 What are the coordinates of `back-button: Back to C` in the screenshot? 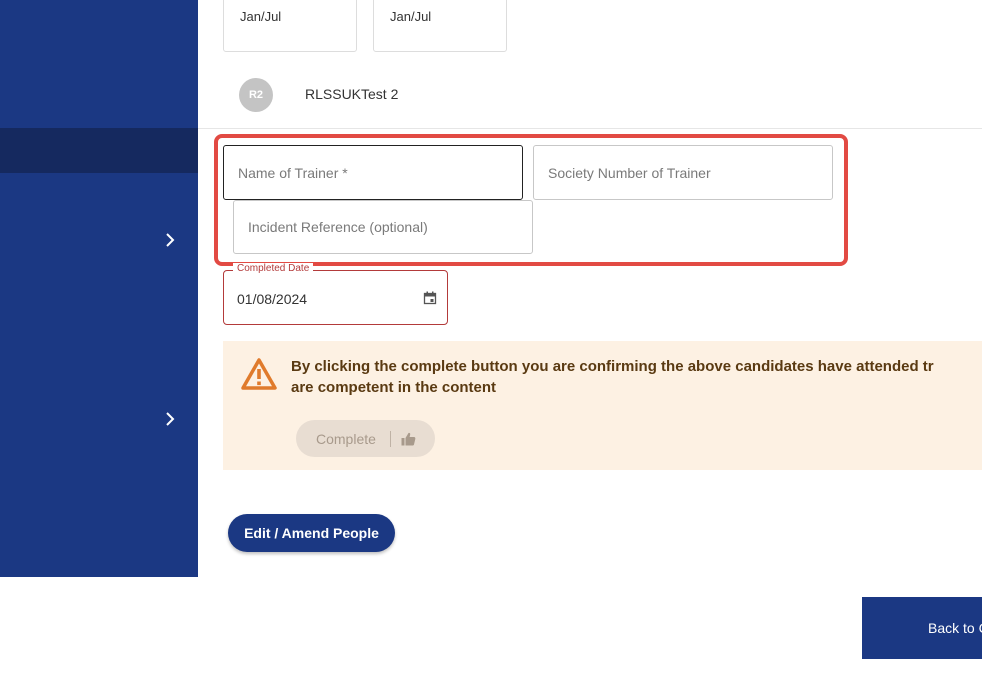 It's located at (922, 628).